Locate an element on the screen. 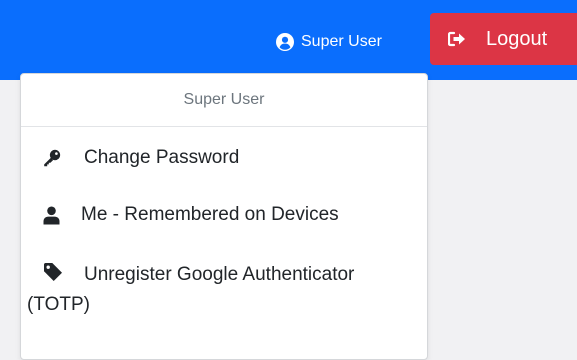  dropdown-header: Super User is located at coordinates (224, 100).